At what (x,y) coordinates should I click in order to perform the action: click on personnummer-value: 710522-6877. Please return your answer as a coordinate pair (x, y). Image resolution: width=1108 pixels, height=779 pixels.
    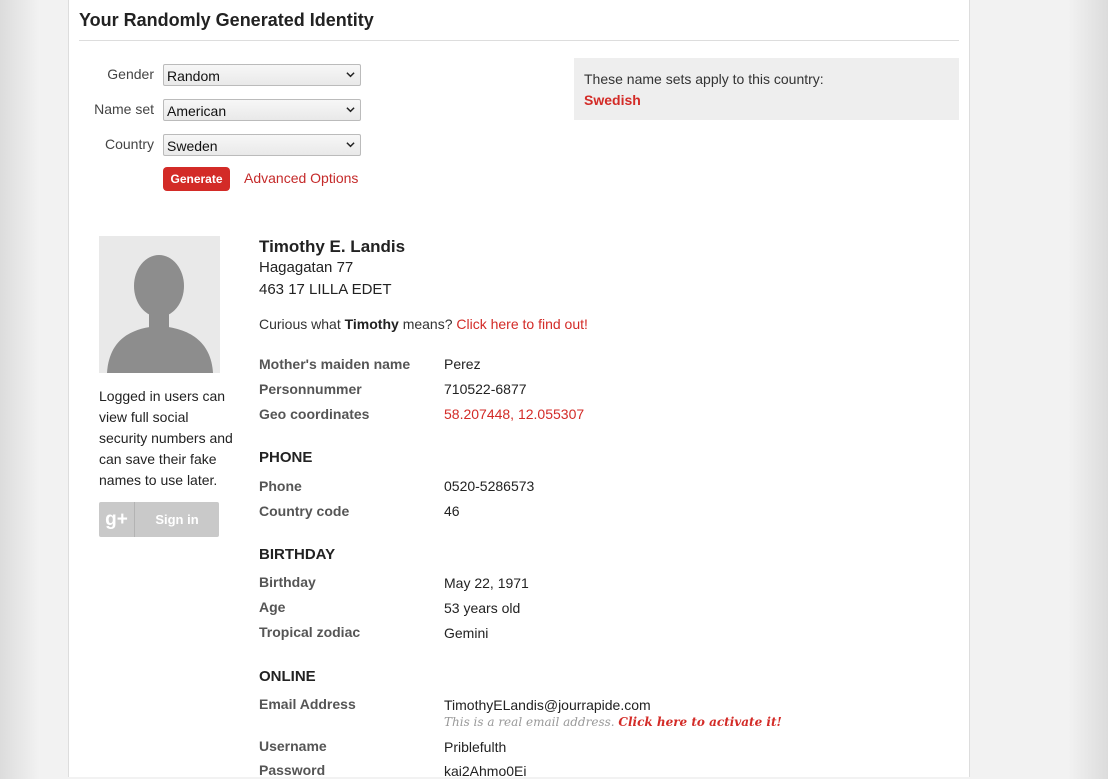
    Looking at the image, I should click on (485, 389).